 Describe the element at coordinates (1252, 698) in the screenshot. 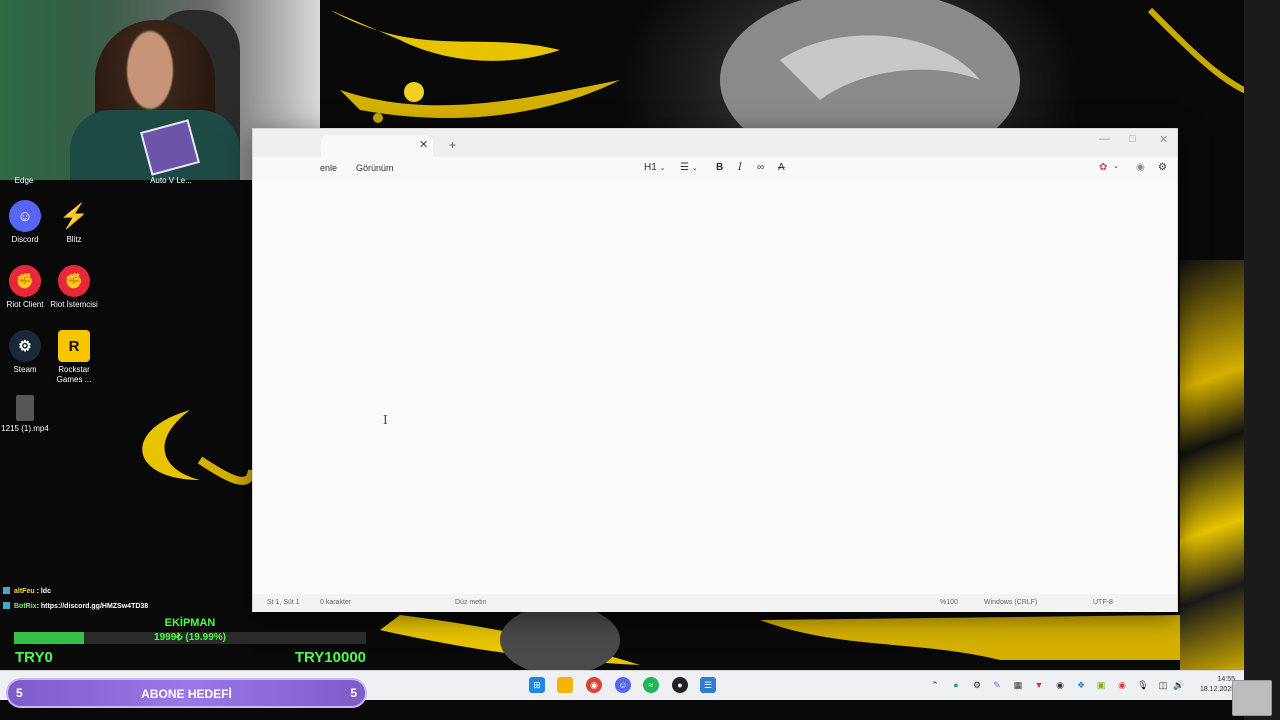

I see `trash-overlay-icon` at that location.